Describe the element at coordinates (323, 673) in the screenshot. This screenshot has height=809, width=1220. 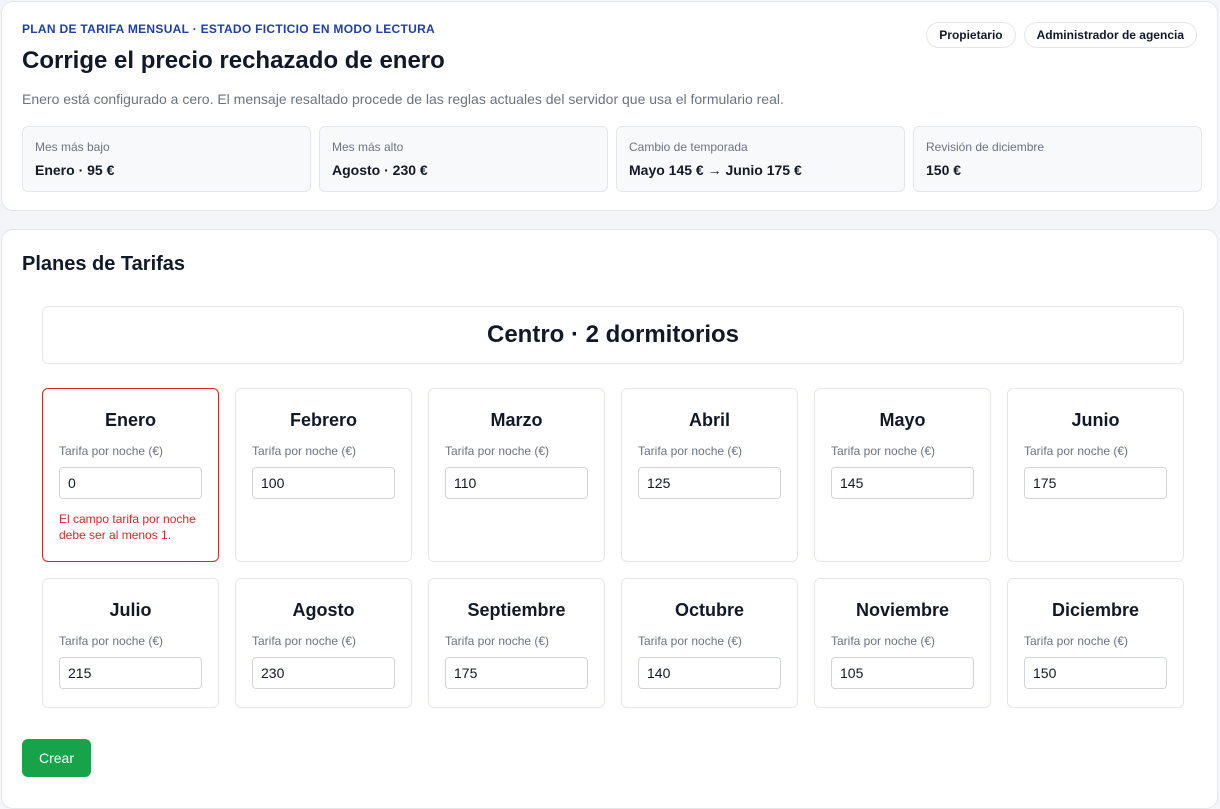
I see `rate-input-agosto` at that location.